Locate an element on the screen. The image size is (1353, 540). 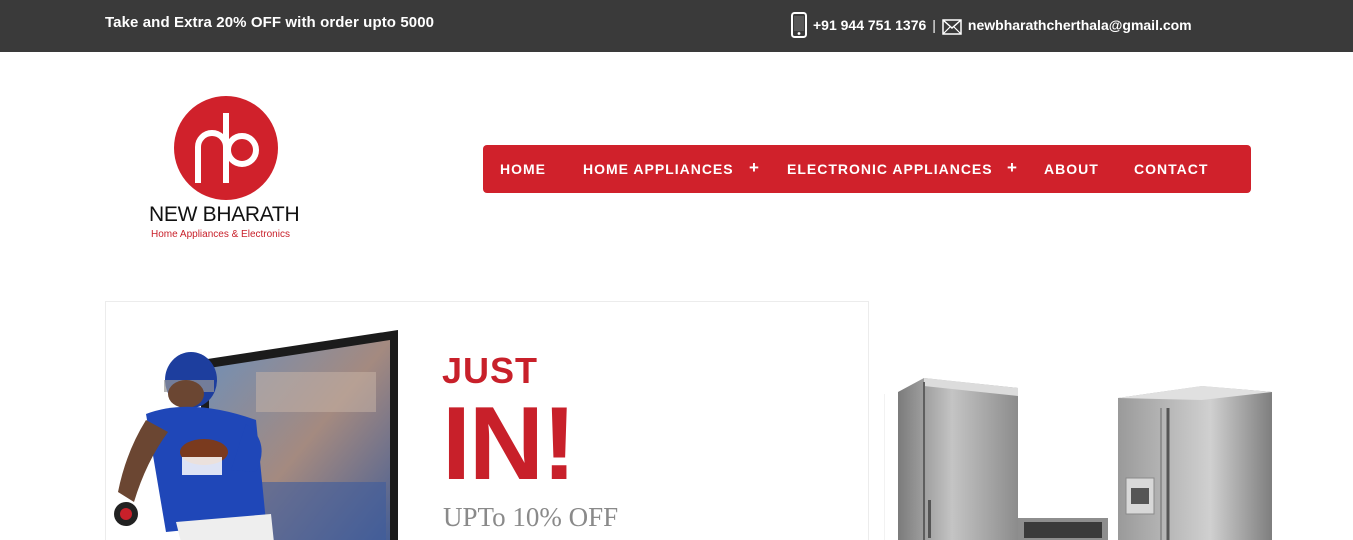
nav-item-about: ABOUT is located at coordinates (1071, 169).